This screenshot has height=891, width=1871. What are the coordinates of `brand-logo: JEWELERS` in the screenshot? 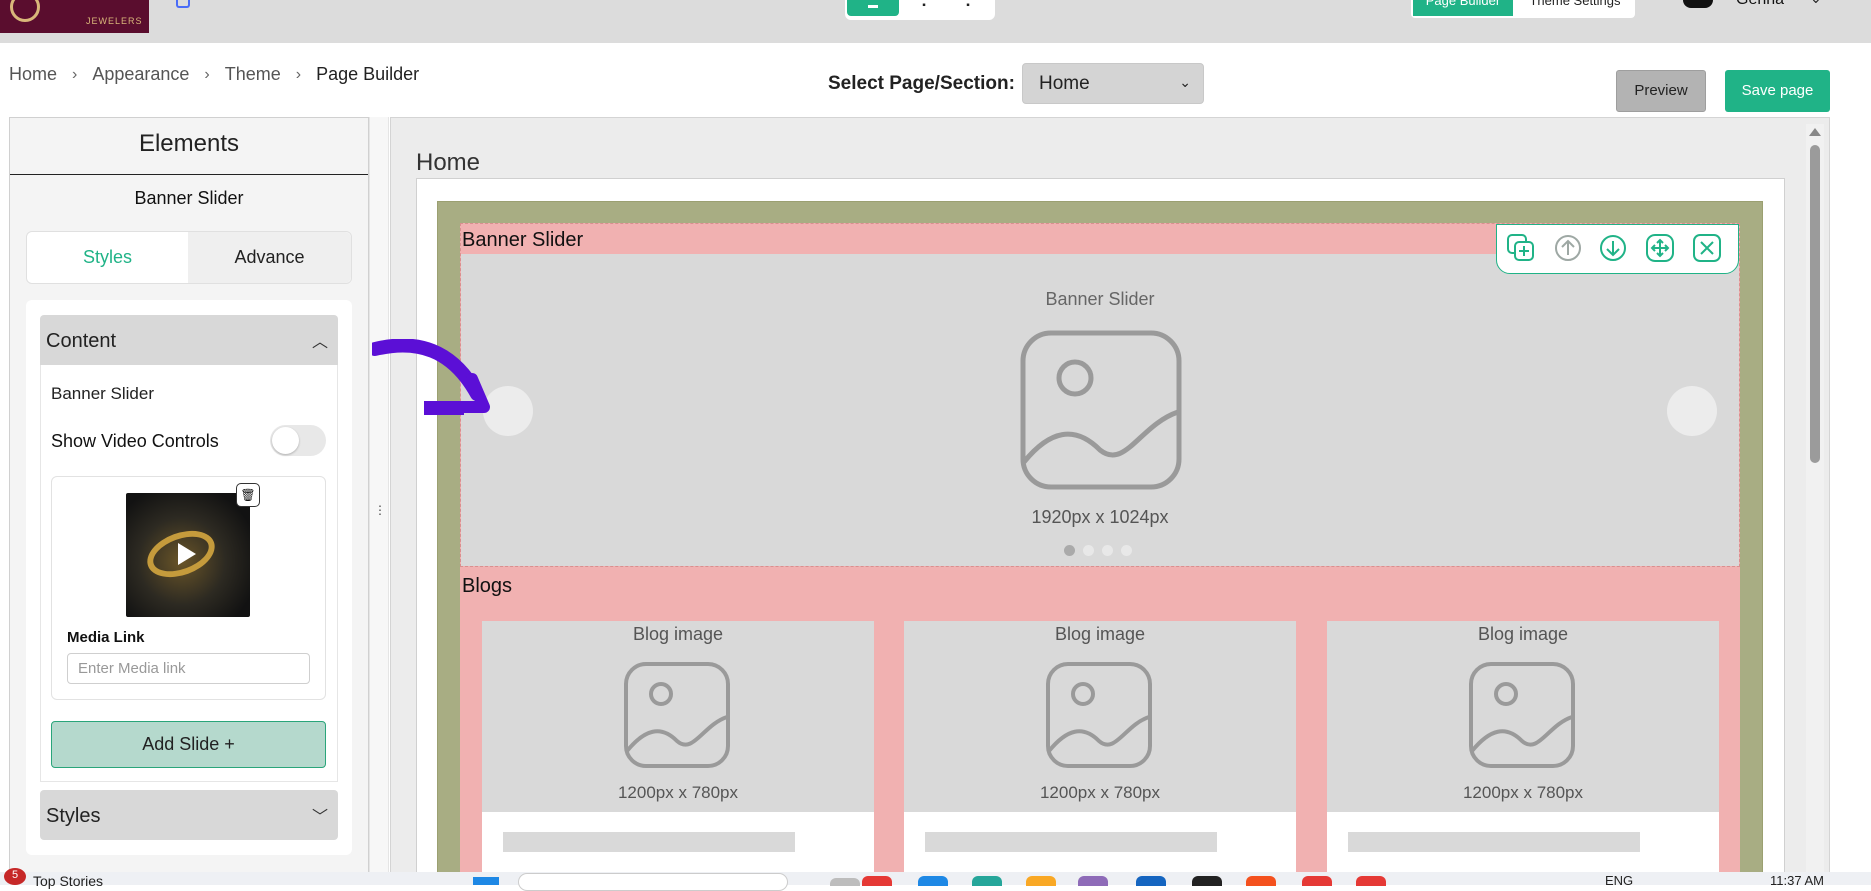 It's located at (74, 16).